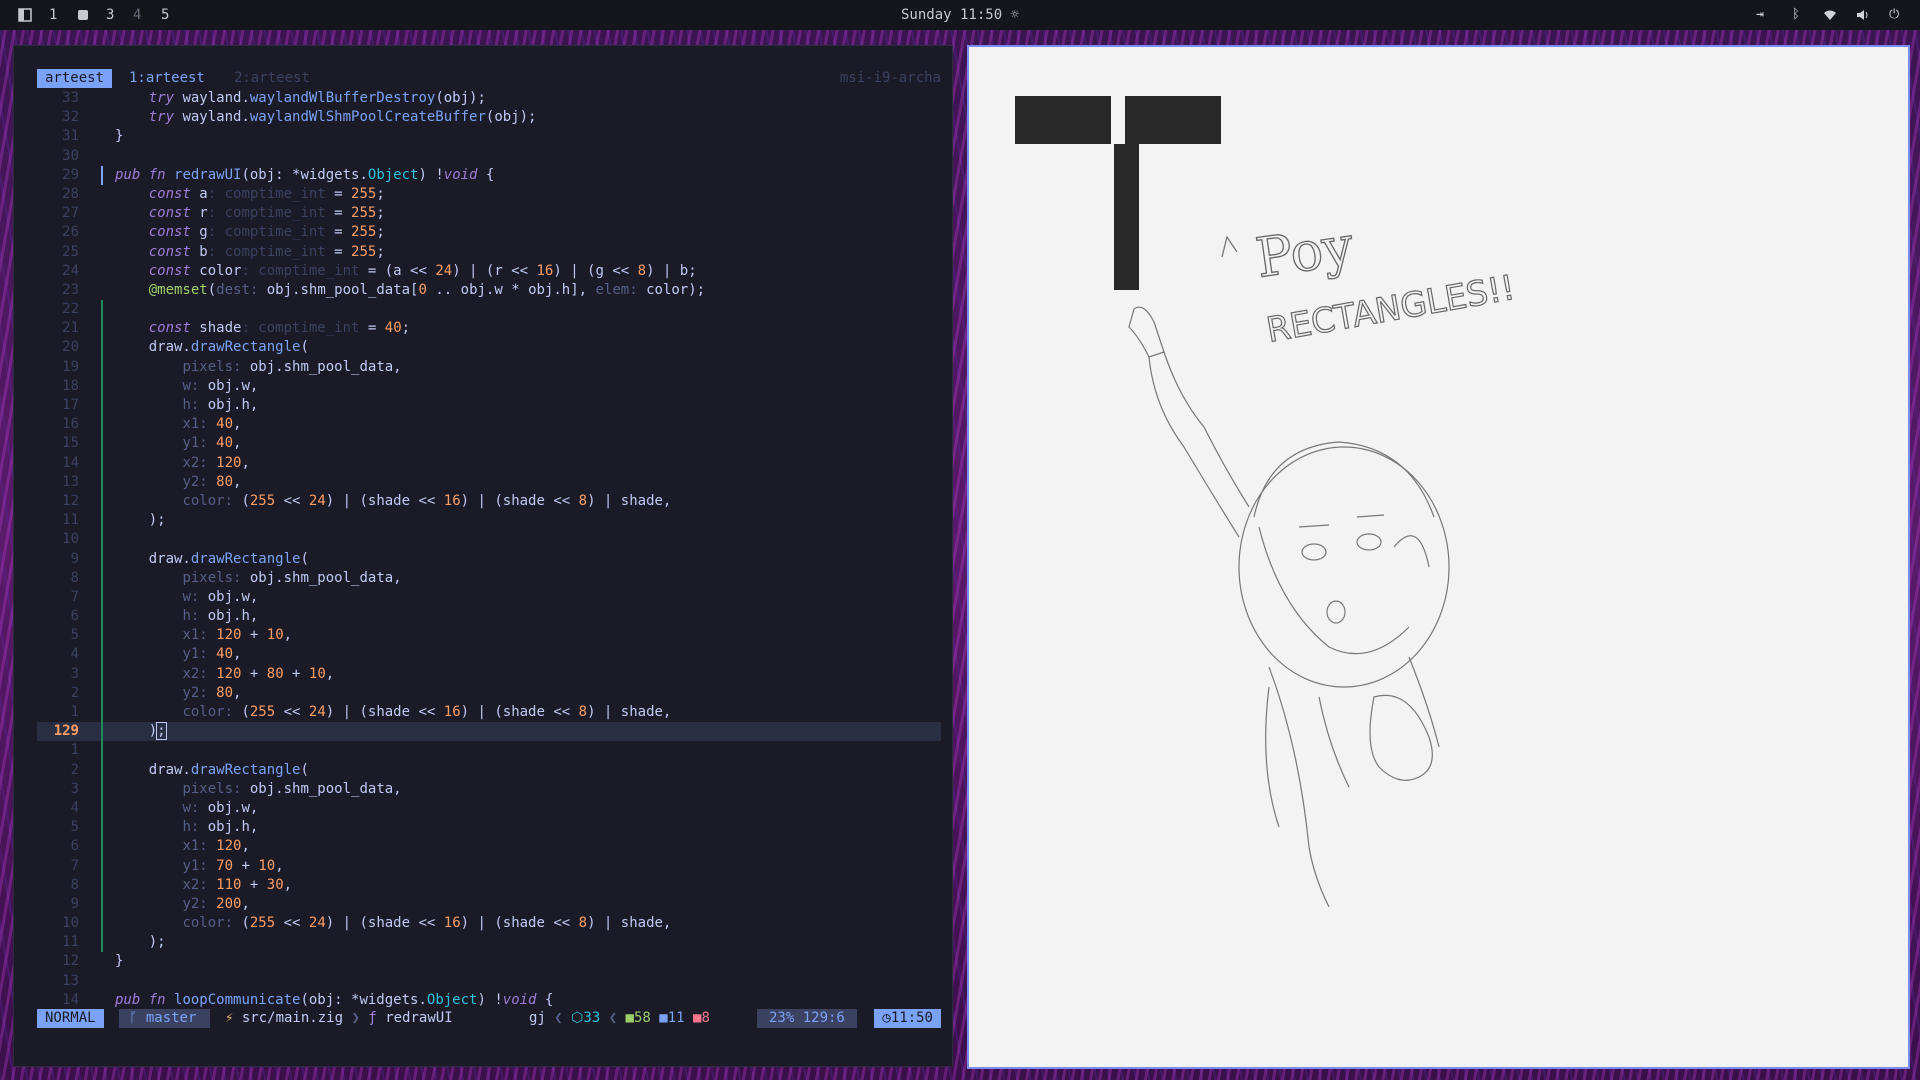 Image resolution: width=1920 pixels, height=1080 pixels. What do you see at coordinates (489, 463) in the screenshot?
I see `code-line: 14 x2: 120,` at bounding box center [489, 463].